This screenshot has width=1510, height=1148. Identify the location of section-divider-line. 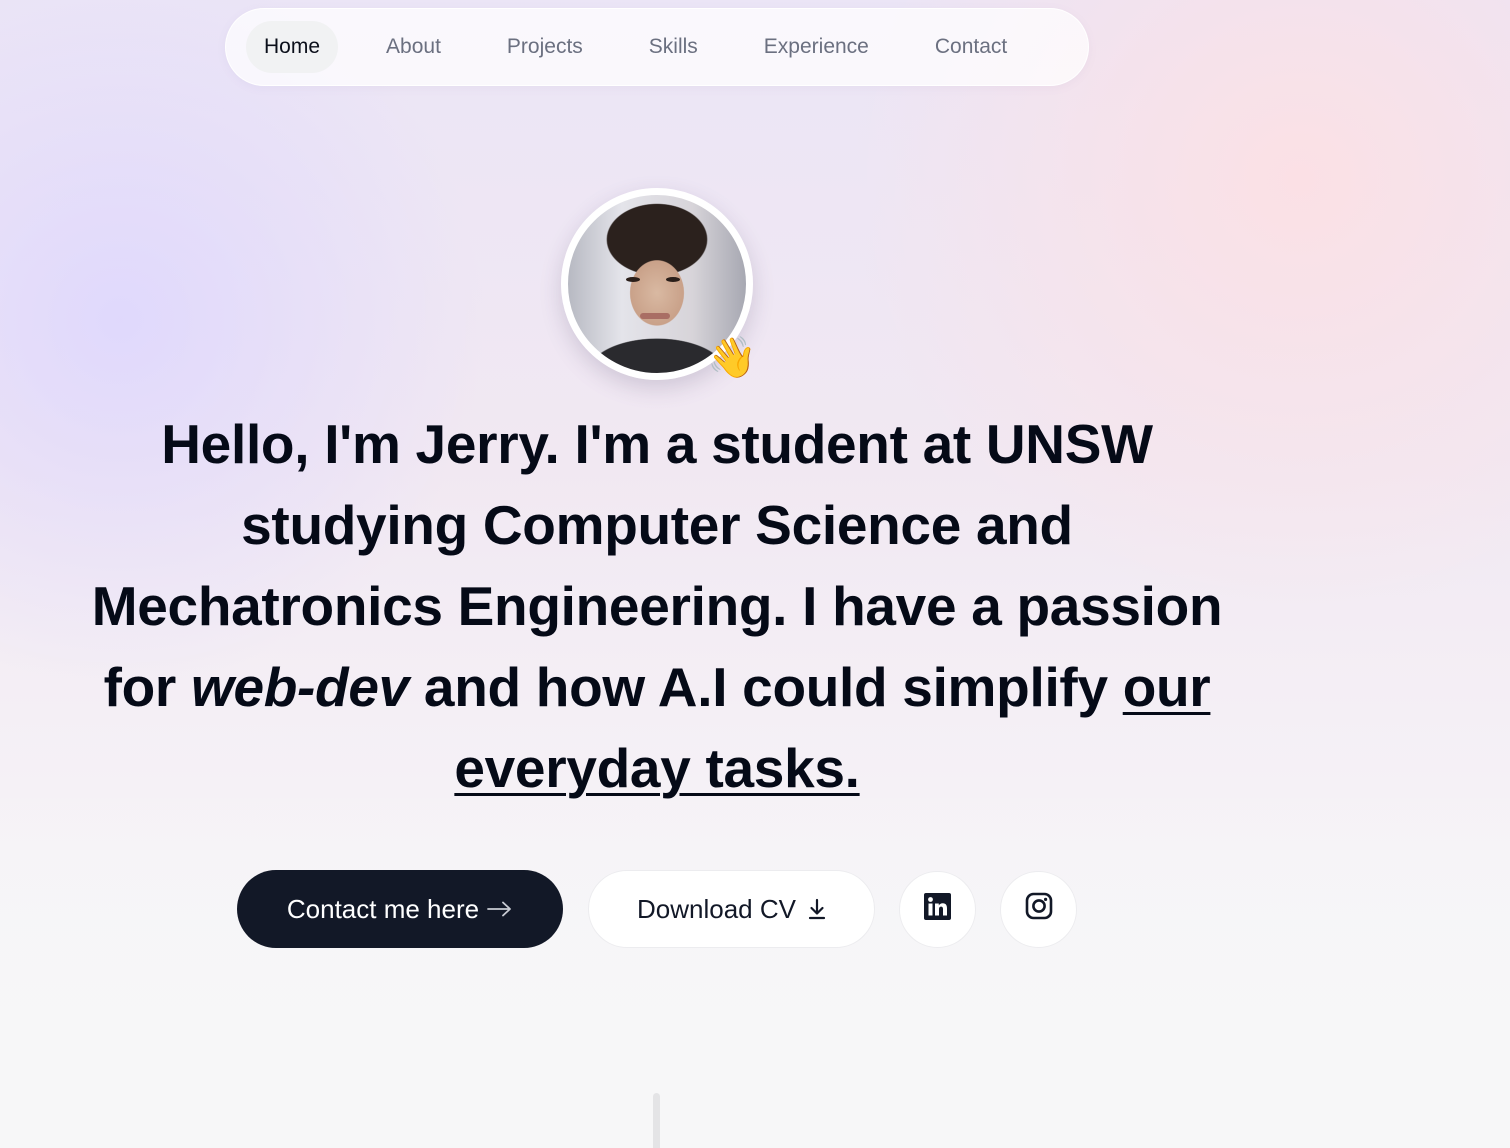
(656, 1120).